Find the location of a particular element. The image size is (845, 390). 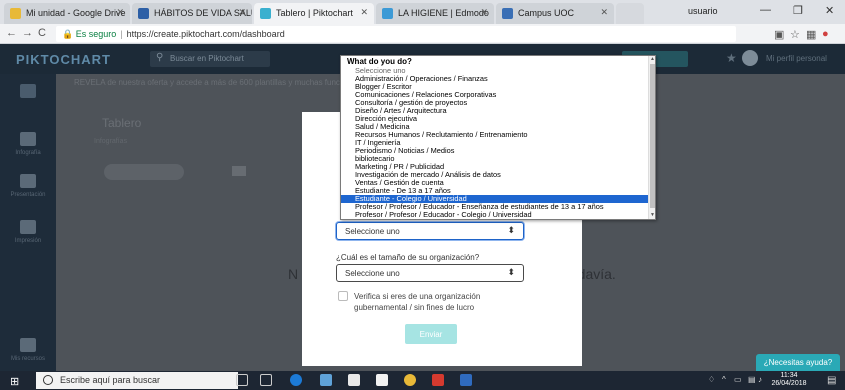

minimize-icon: — is located at coordinates (765, 10).